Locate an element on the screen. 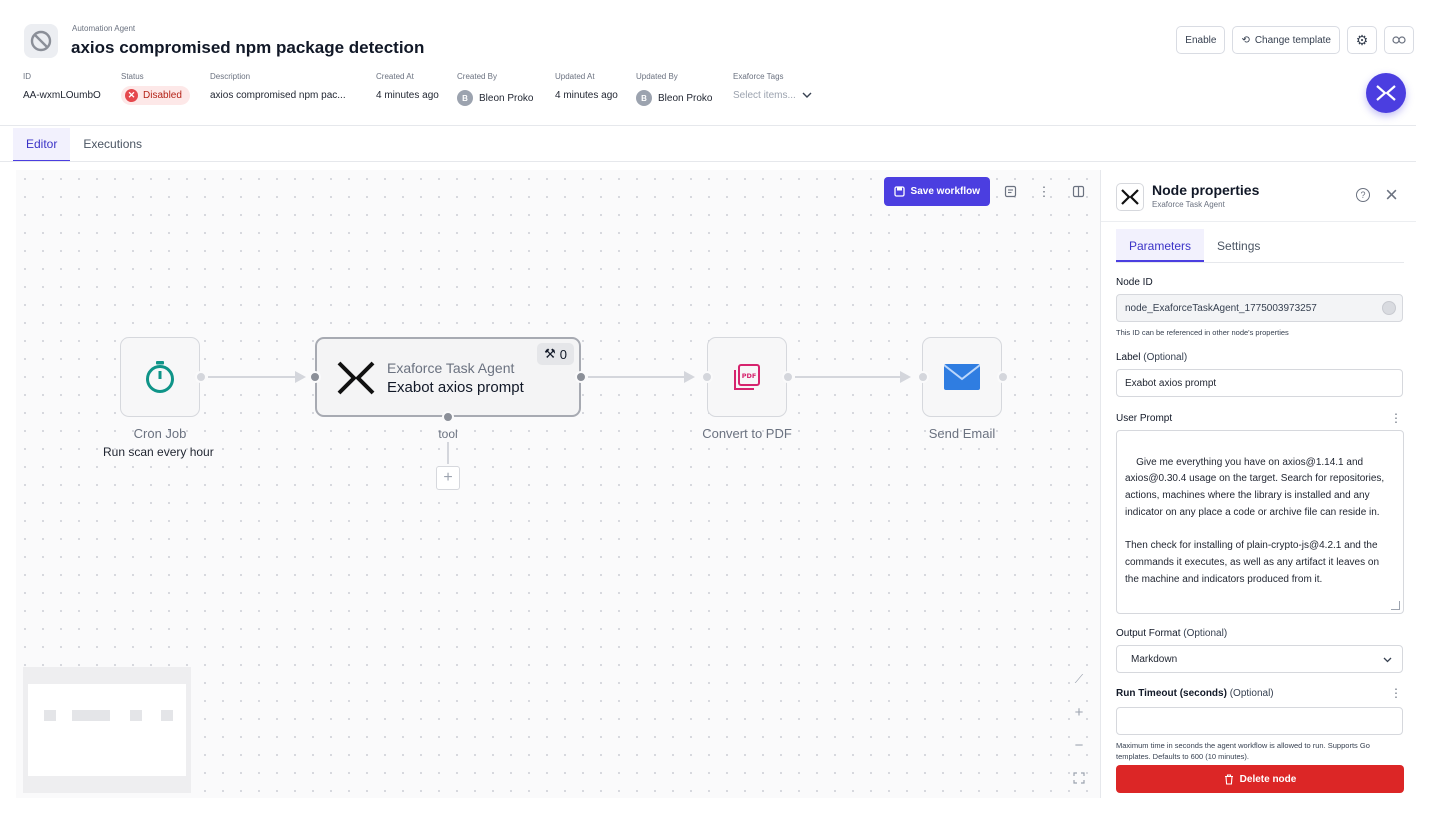  cron-job-sublabel: Run scan every hour is located at coordinates (158, 452).